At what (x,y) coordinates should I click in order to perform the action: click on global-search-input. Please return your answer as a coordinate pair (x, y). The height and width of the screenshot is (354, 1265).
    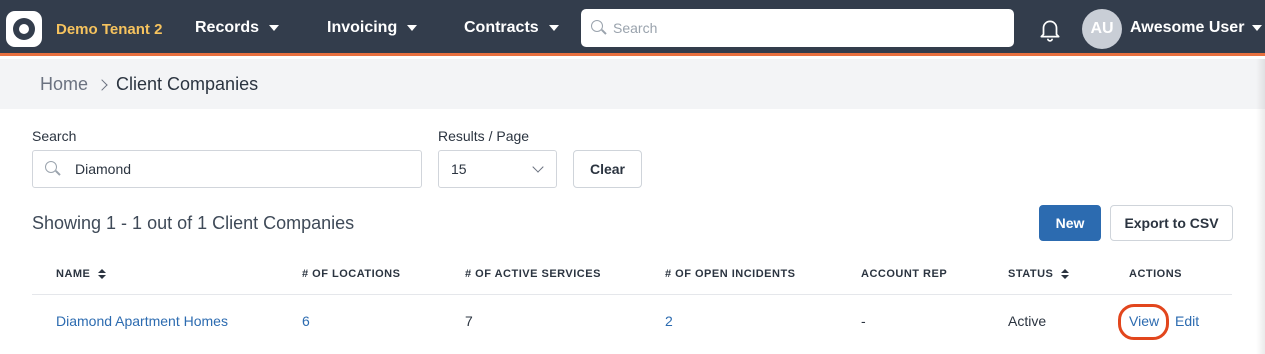
    Looking at the image, I should click on (803, 28).